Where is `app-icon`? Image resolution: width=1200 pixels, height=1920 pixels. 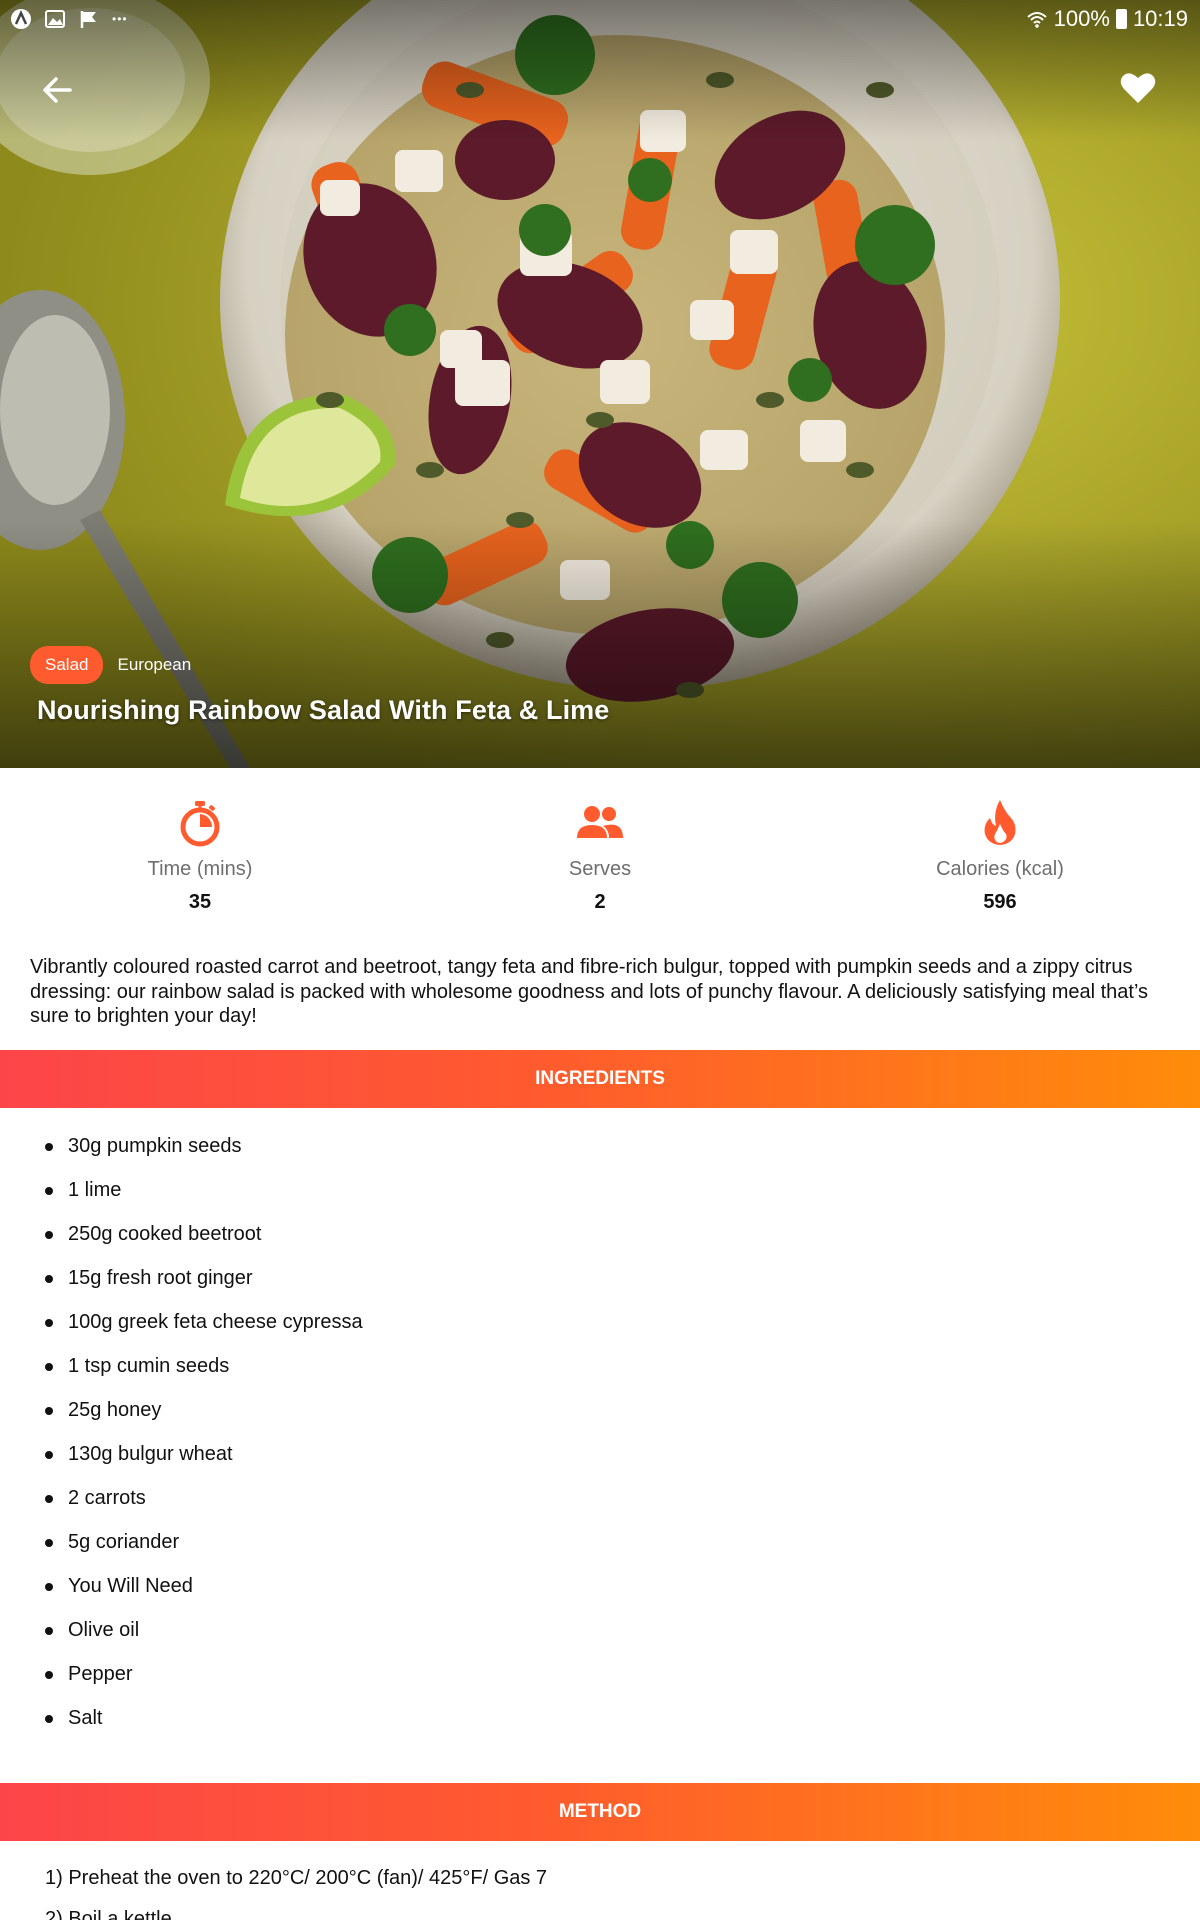
app-icon is located at coordinates (21, 19).